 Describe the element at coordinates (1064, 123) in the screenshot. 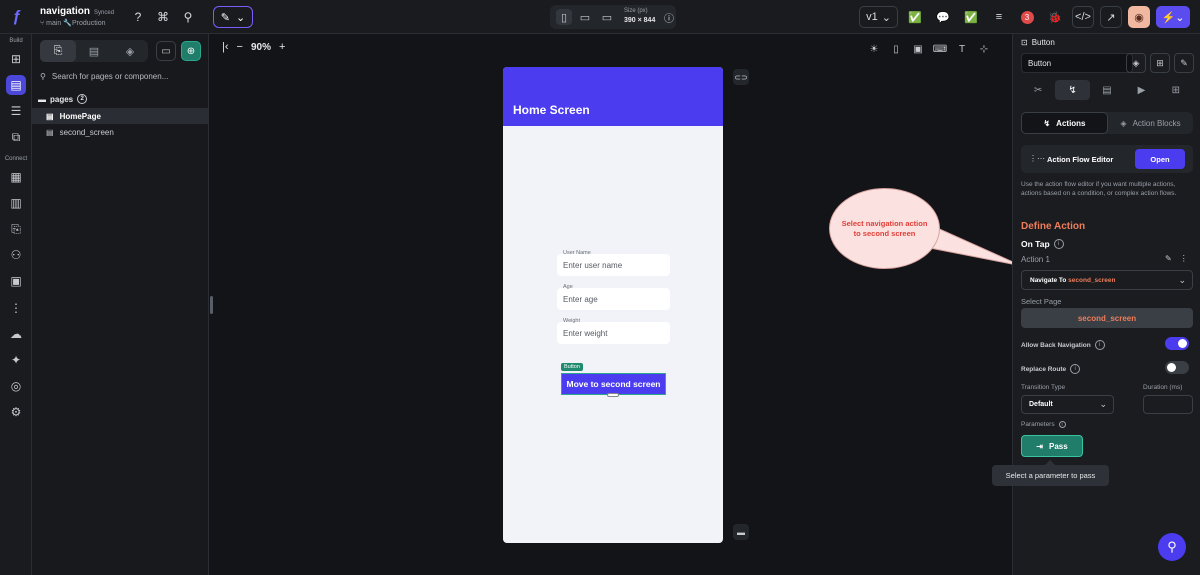

I see `segment-actions: ↯ Actions` at that location.